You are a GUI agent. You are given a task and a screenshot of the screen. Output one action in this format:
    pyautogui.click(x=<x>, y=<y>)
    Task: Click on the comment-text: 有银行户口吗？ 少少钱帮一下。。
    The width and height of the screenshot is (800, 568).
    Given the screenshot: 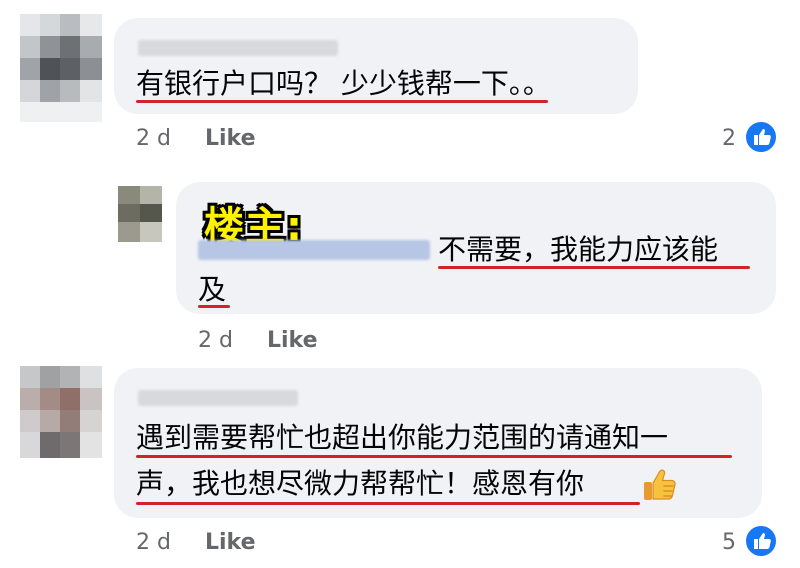 What is the action you would take?
    pyautogui.click(x=343, y=83)
    